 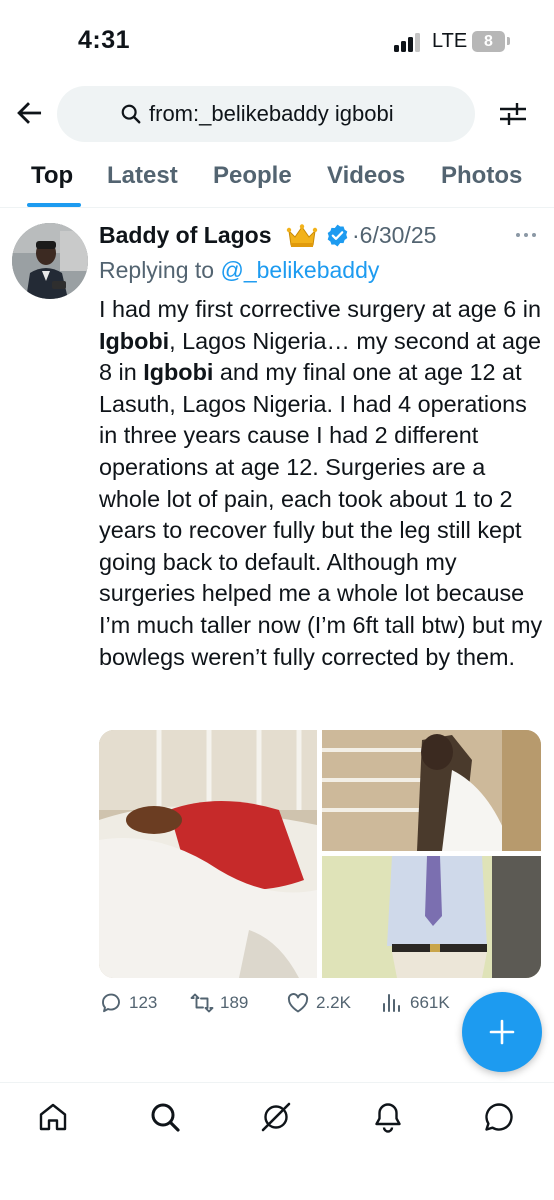 What do you see at coordinates (143, 1002) in the screenshot?
I see `reply-count: 123` at bounding box center [143, 1002].